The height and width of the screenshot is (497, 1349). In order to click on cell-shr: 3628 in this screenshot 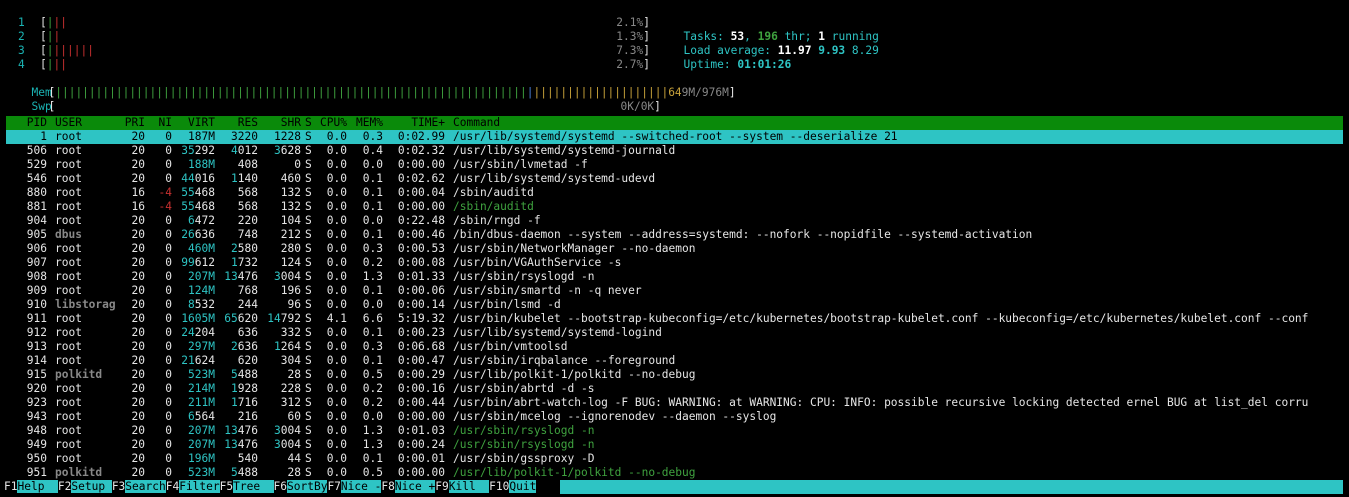, I will do `click(287, 150)`.